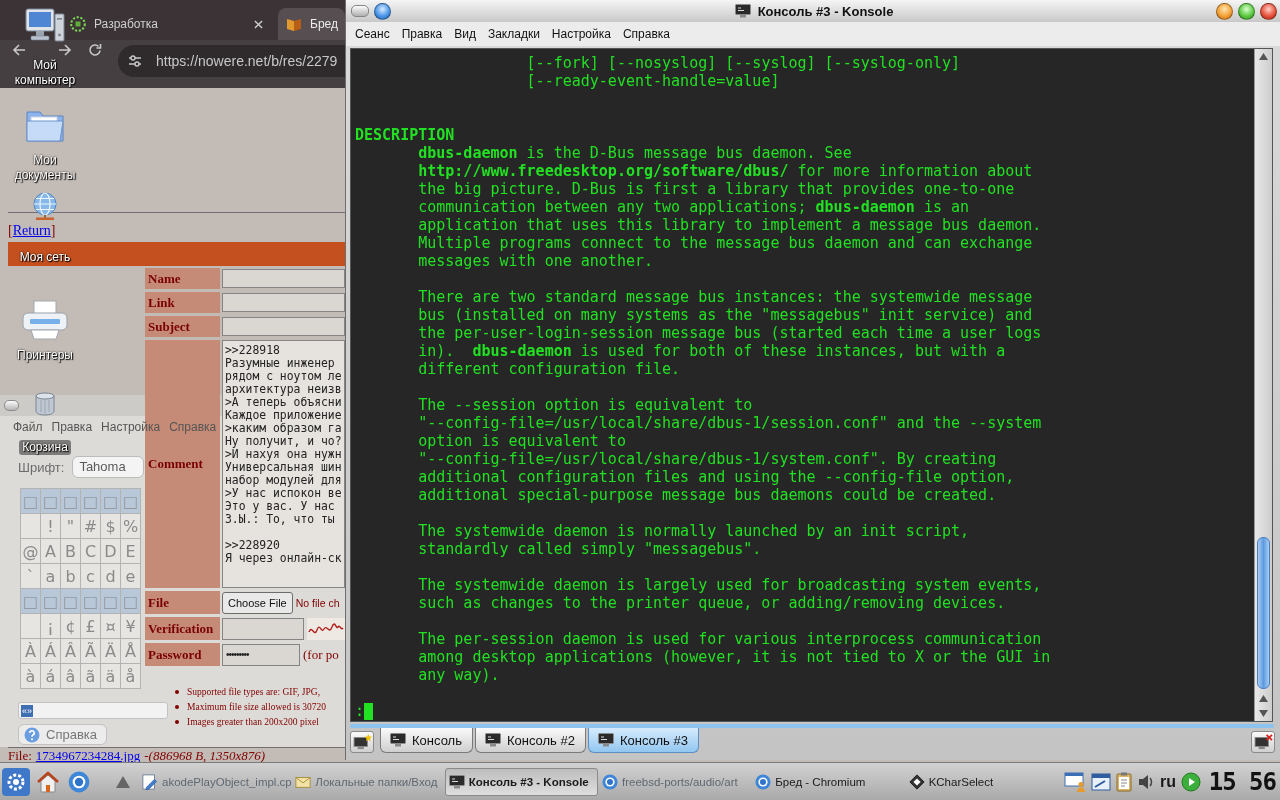  I want to click on char-cell: ã, so click(91, 676).